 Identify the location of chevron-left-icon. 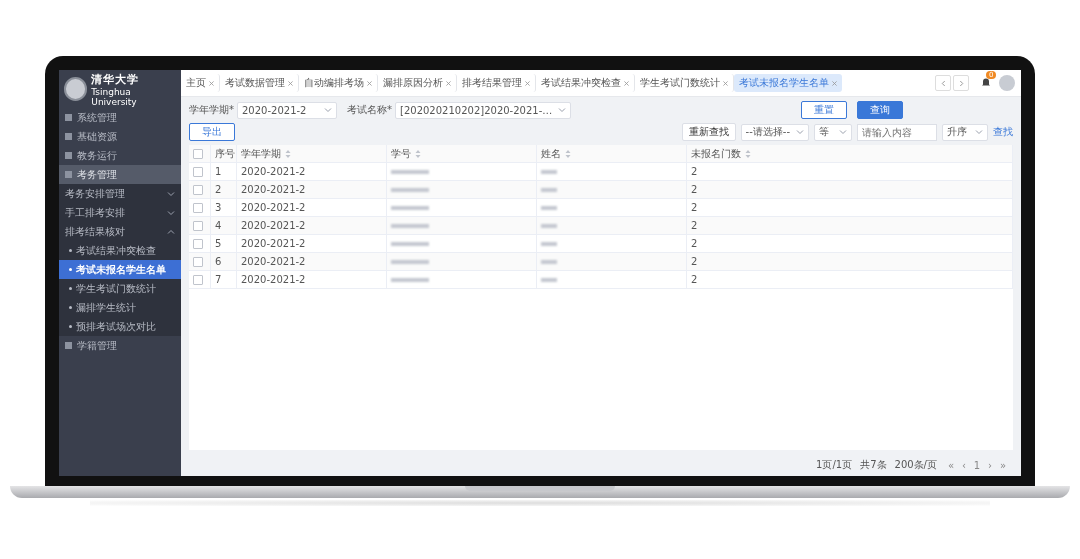
(943, 83).